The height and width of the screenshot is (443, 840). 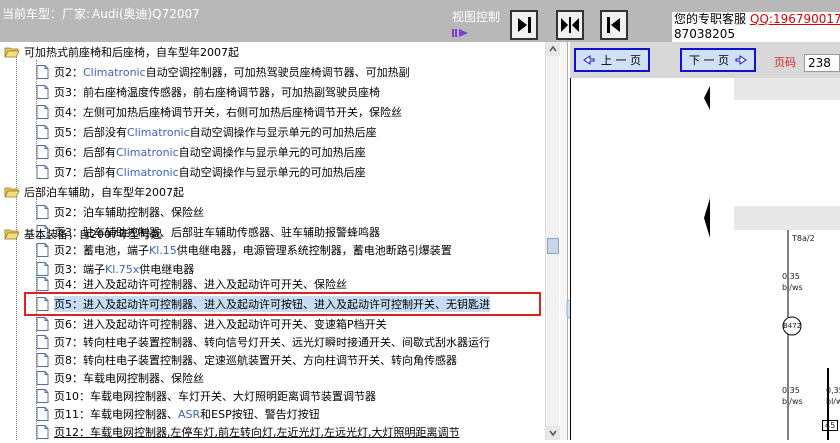 I want to click on tree-scrollbar, so click(x=552, y=241).